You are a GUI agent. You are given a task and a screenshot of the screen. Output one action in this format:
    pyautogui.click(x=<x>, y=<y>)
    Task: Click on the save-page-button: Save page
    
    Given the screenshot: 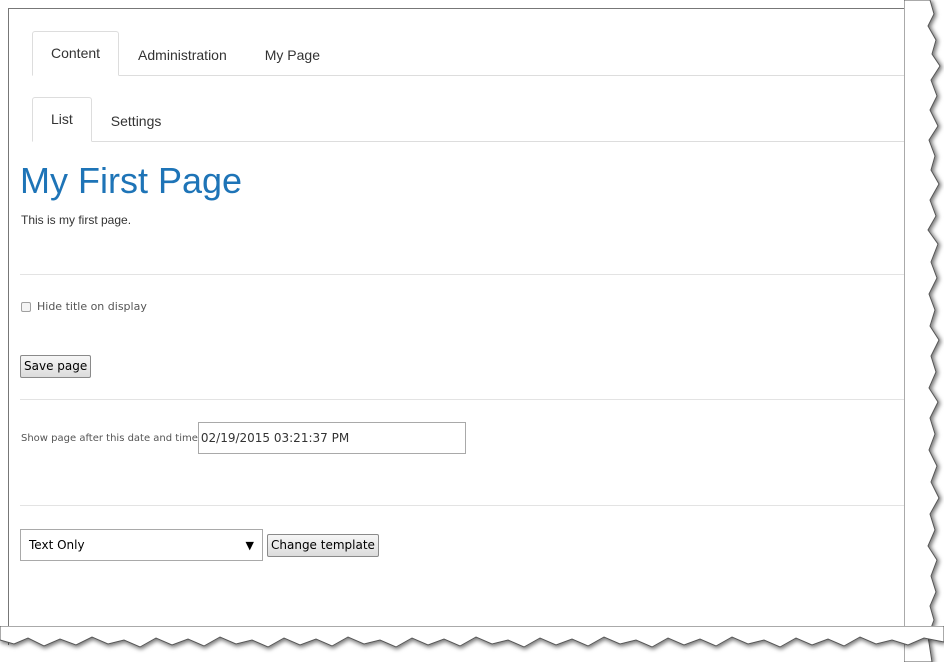 What is the action you would take?
    pyautogui.click(x=56, y=366)
    